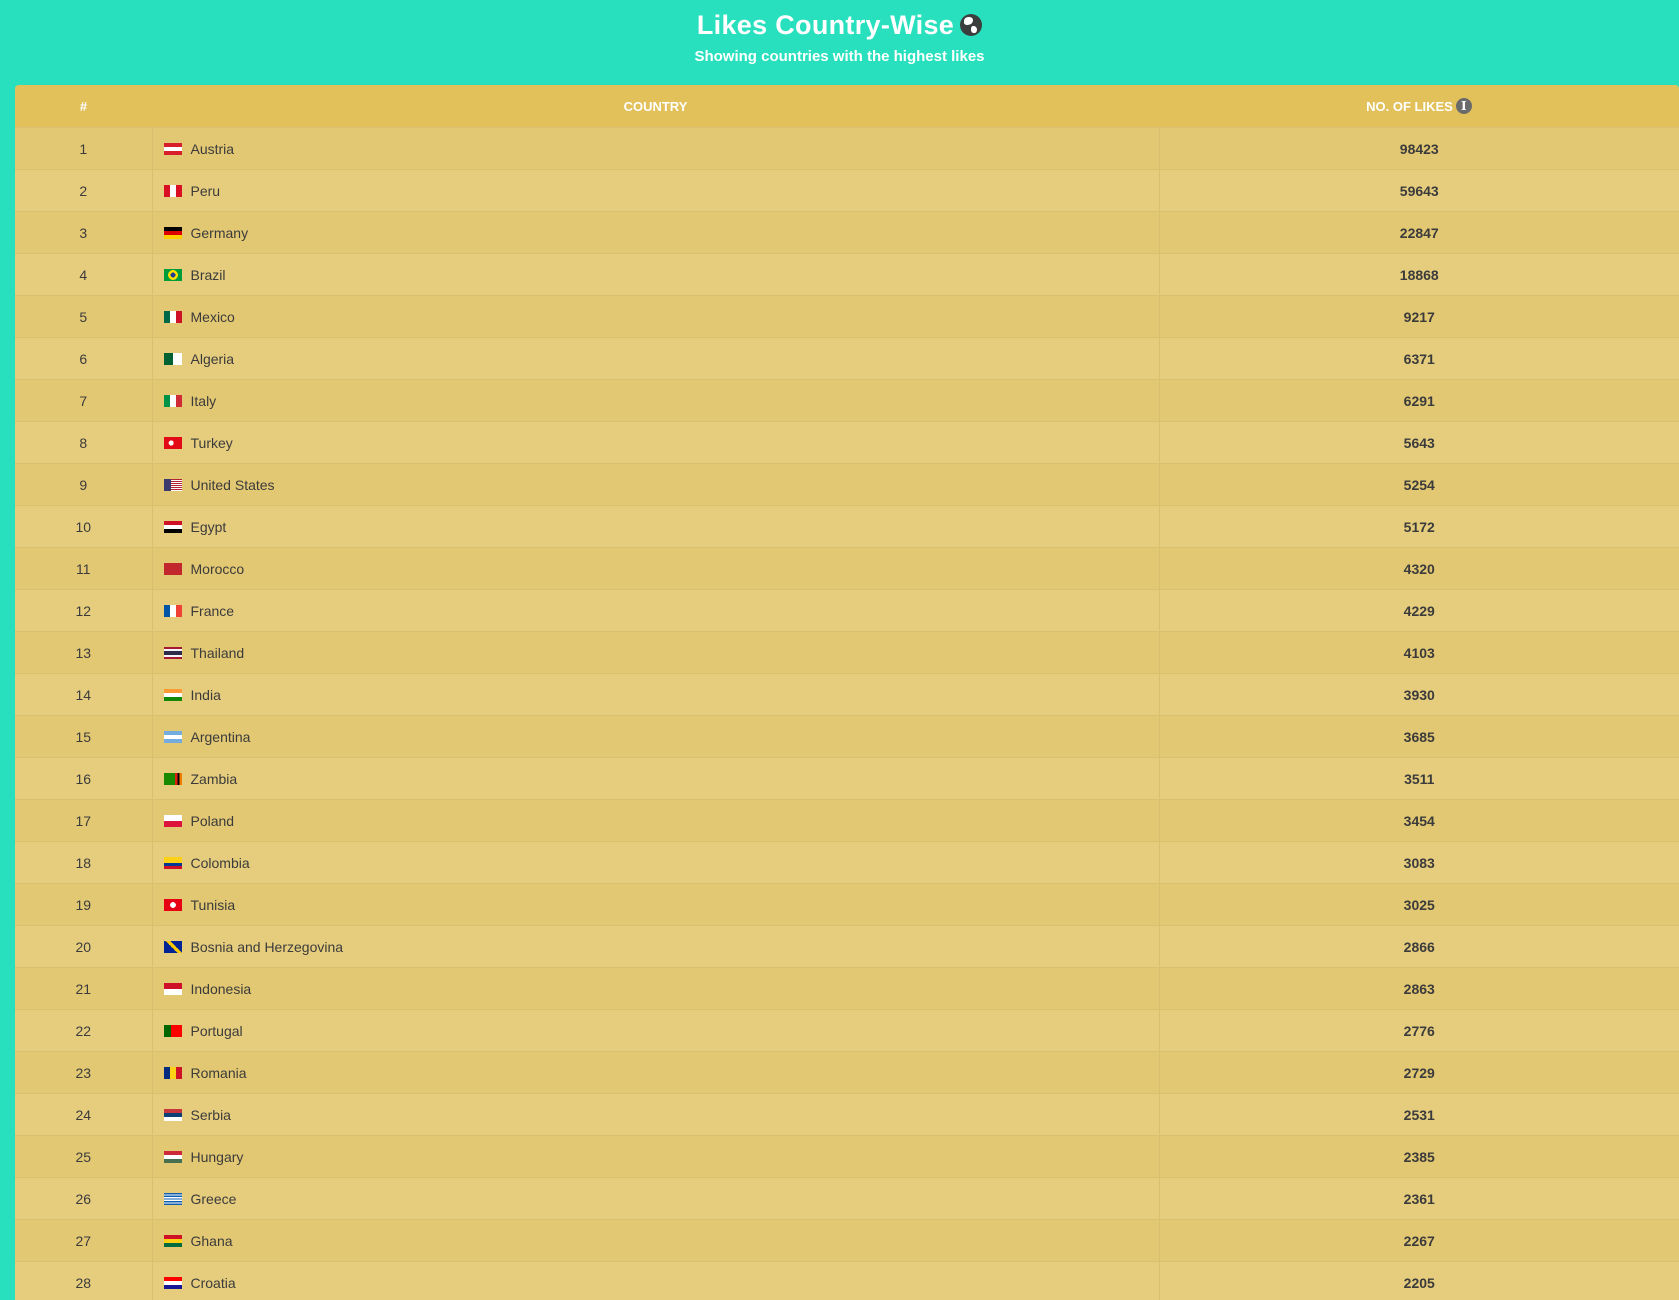 The image size is (1679, 1300). I want to click on rank-cell: 12, so click(84, 610).